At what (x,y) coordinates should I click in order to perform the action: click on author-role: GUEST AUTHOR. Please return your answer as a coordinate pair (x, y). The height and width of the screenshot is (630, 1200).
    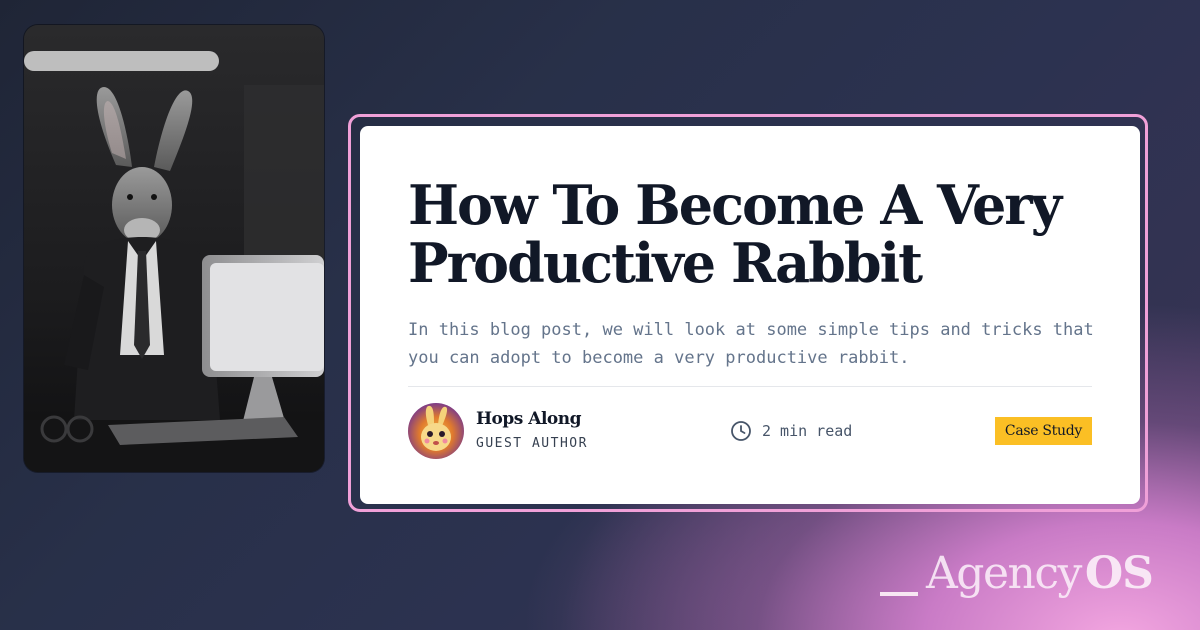
    Looking at the image, I should click on (532, 443).